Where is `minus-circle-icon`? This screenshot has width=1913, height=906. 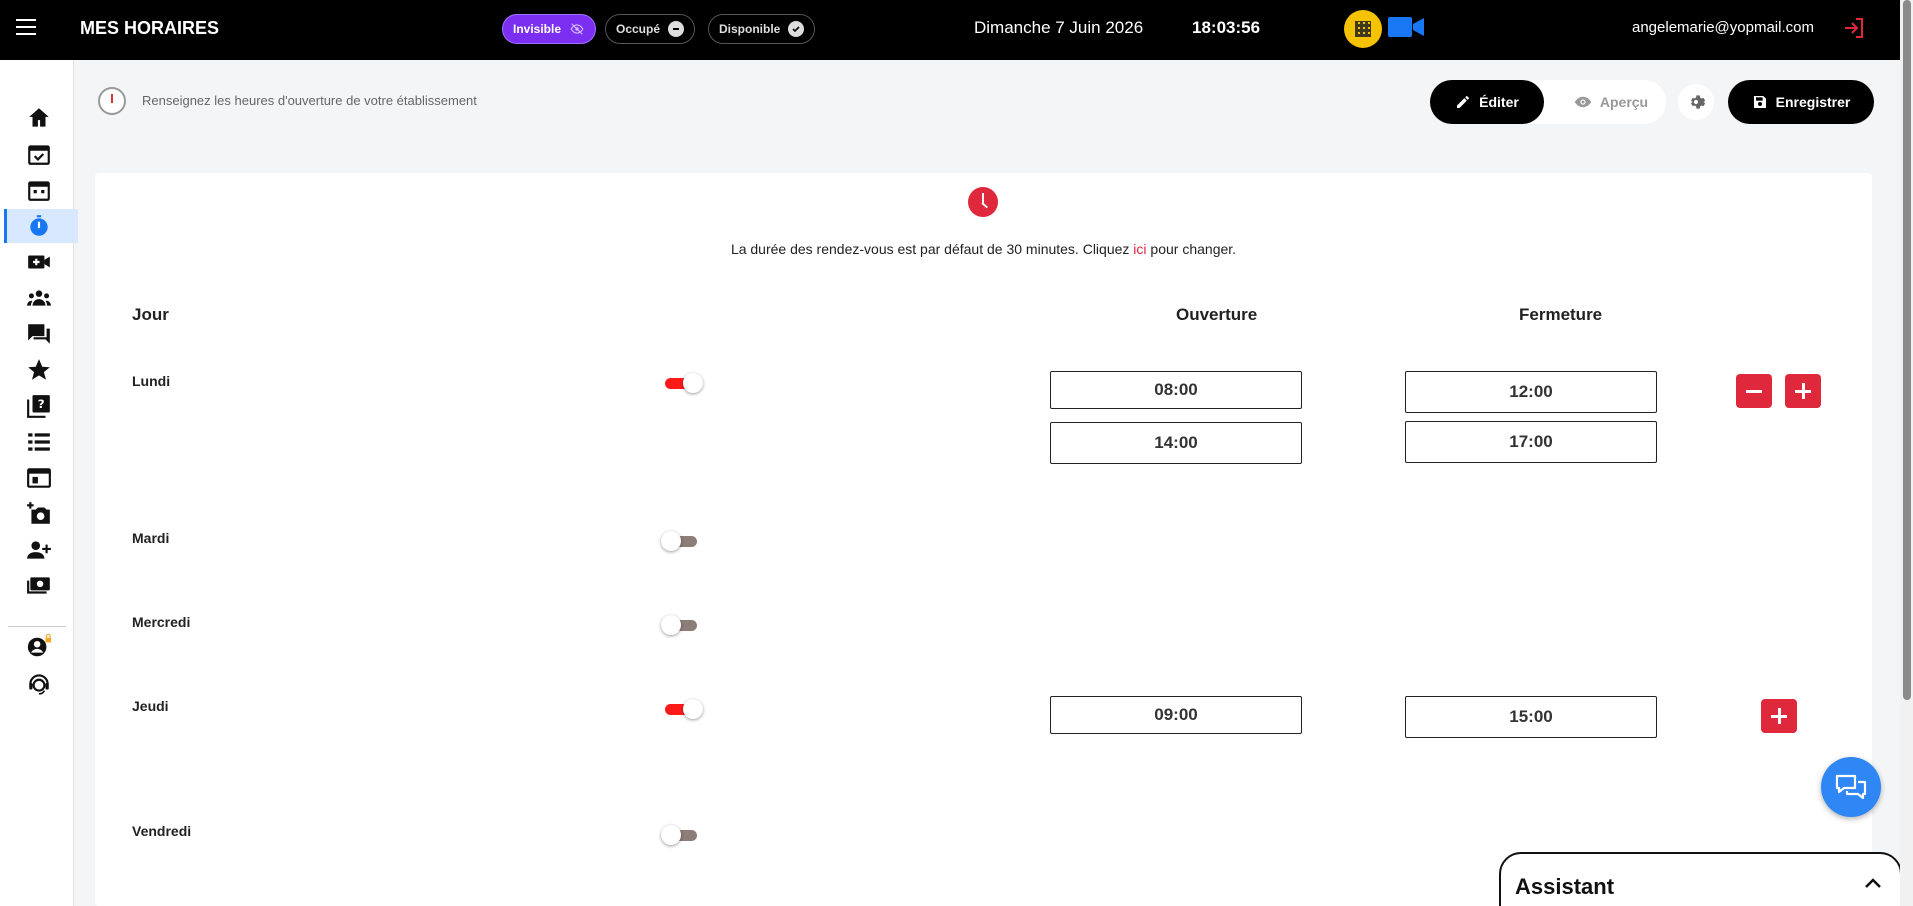 minus-circle-icon is located at coordinates (676, 29).